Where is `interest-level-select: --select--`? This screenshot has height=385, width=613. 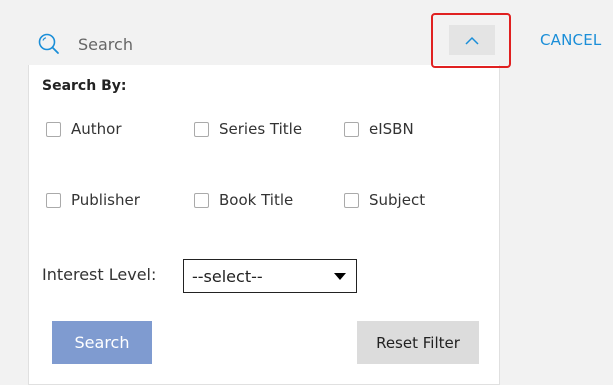 interest-level-select: --select-- is located at coordinates (270, 276).